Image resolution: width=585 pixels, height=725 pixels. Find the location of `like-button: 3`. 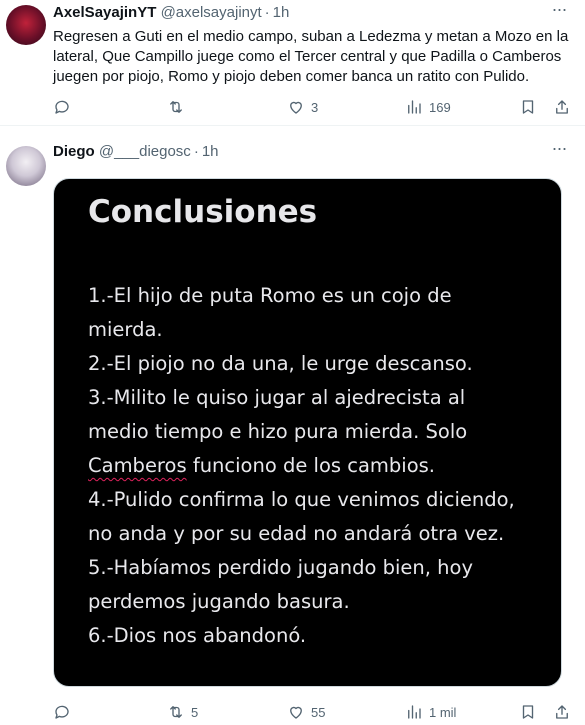

like-button: 3 is located at coordinates (302, 107).